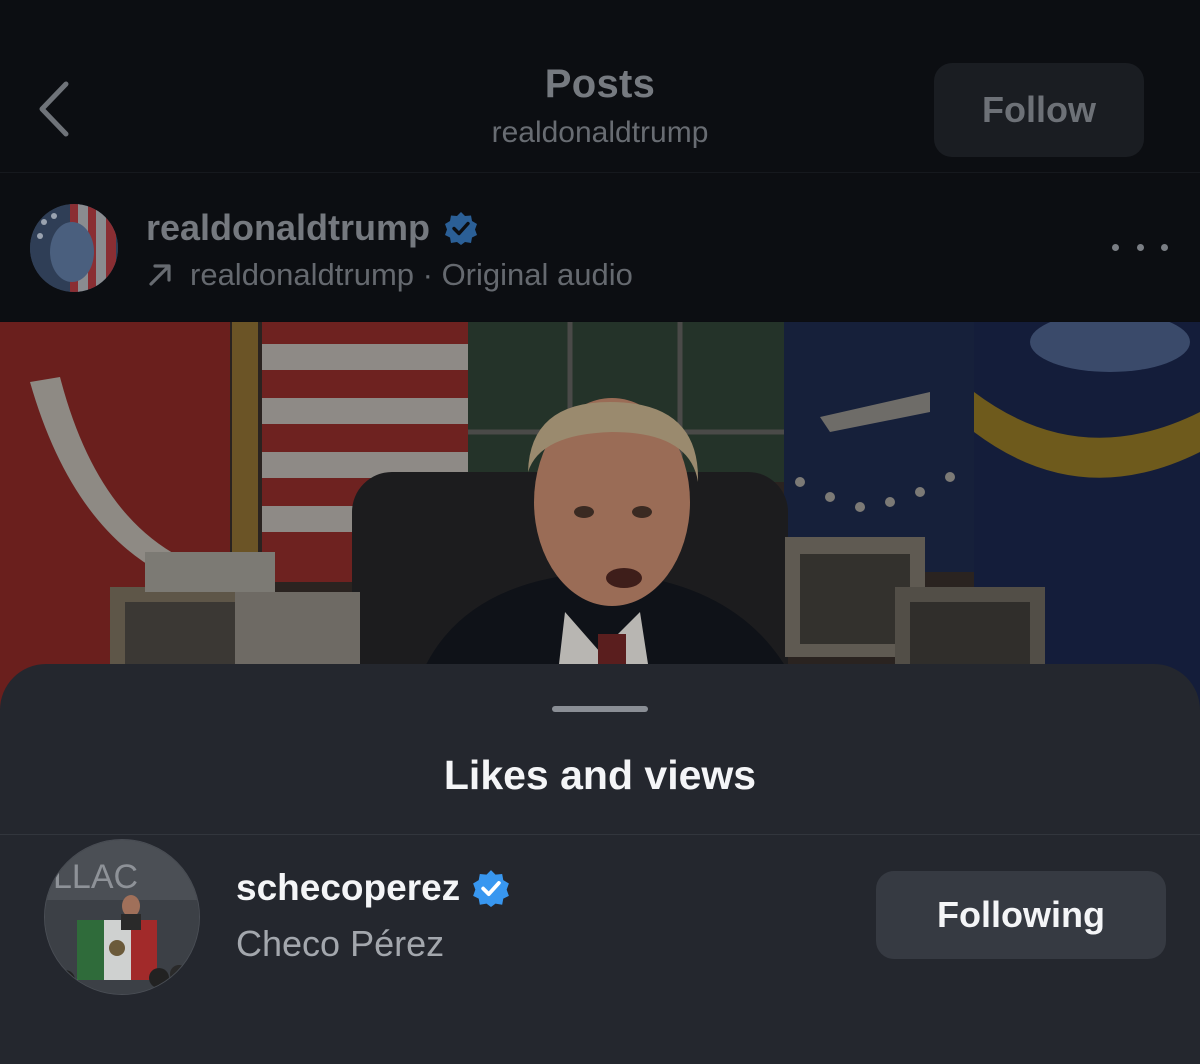  What do you see at coordinates (600, 775) in the screenshot?
I see `sheet-title: Likes and views` at bounding box center [600, 775].